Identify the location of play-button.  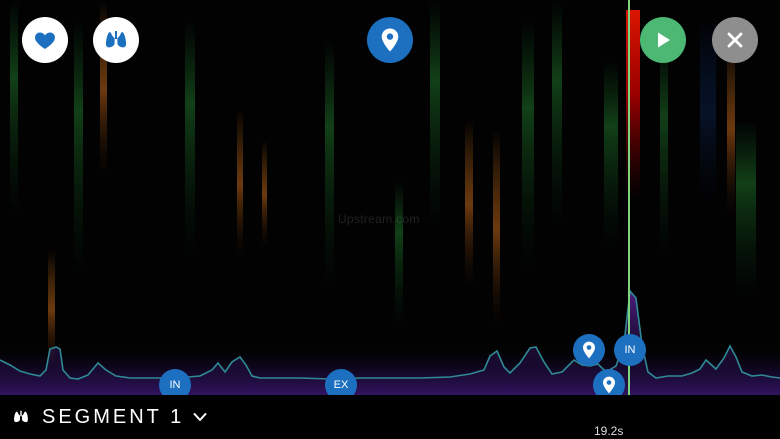
(663, 40).